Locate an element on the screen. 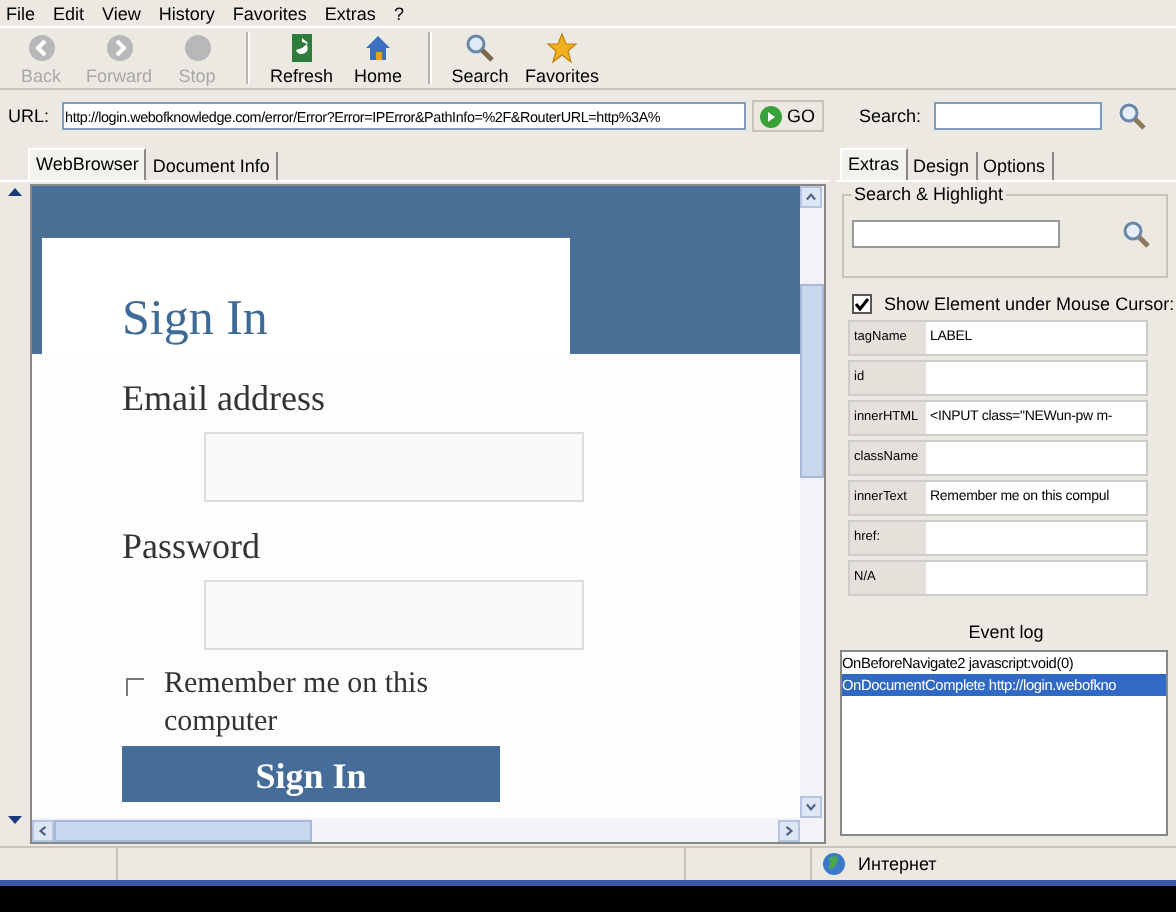 The height and width of the screenshot is (912, 1176). status-text: Интернет is located at coordinates (897, 864).